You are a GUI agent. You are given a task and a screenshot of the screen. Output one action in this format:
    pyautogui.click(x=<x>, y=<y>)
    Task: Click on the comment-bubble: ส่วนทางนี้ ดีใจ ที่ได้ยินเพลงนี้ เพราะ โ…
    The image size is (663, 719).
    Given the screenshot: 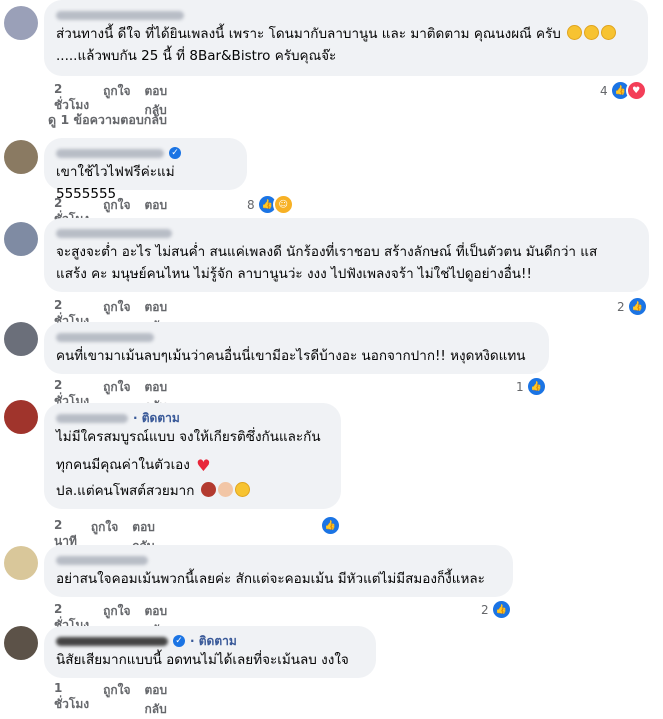 What is the action you would take?
    pyautogui.click(x=346, y=38)
    